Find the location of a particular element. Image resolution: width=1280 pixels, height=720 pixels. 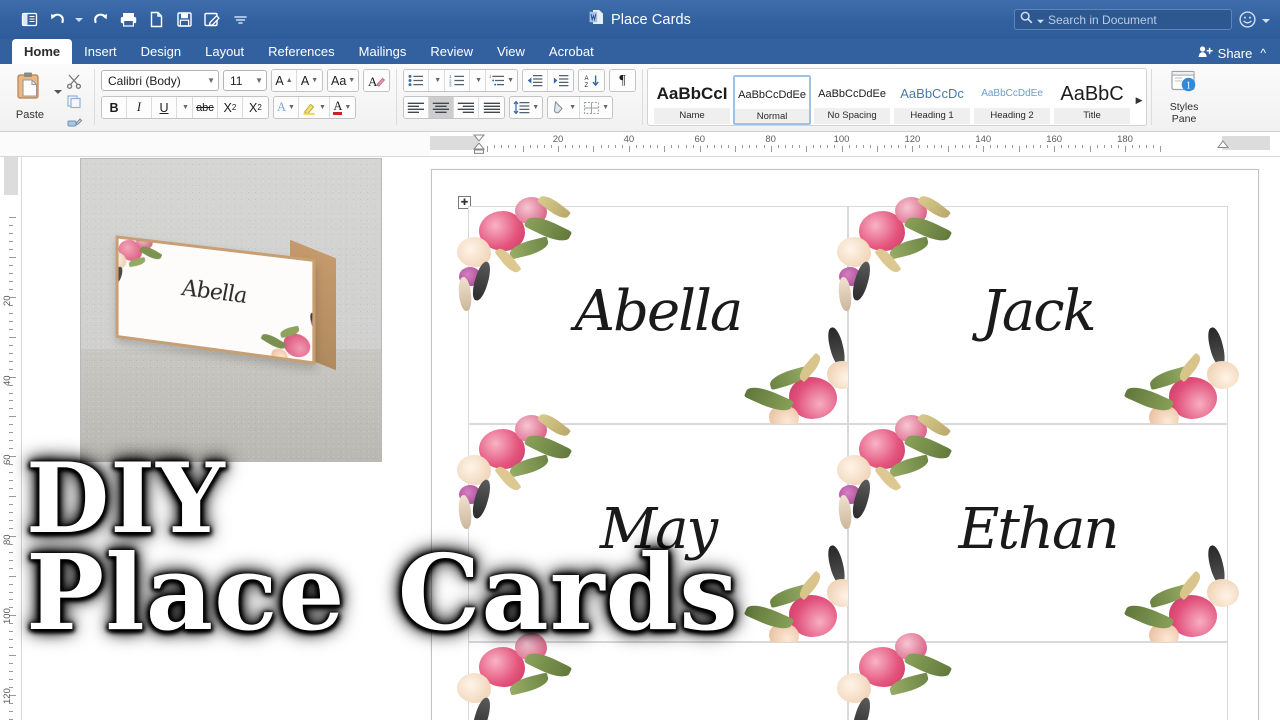

highlight-icon: ▼ is located at coordinates (314, 107).